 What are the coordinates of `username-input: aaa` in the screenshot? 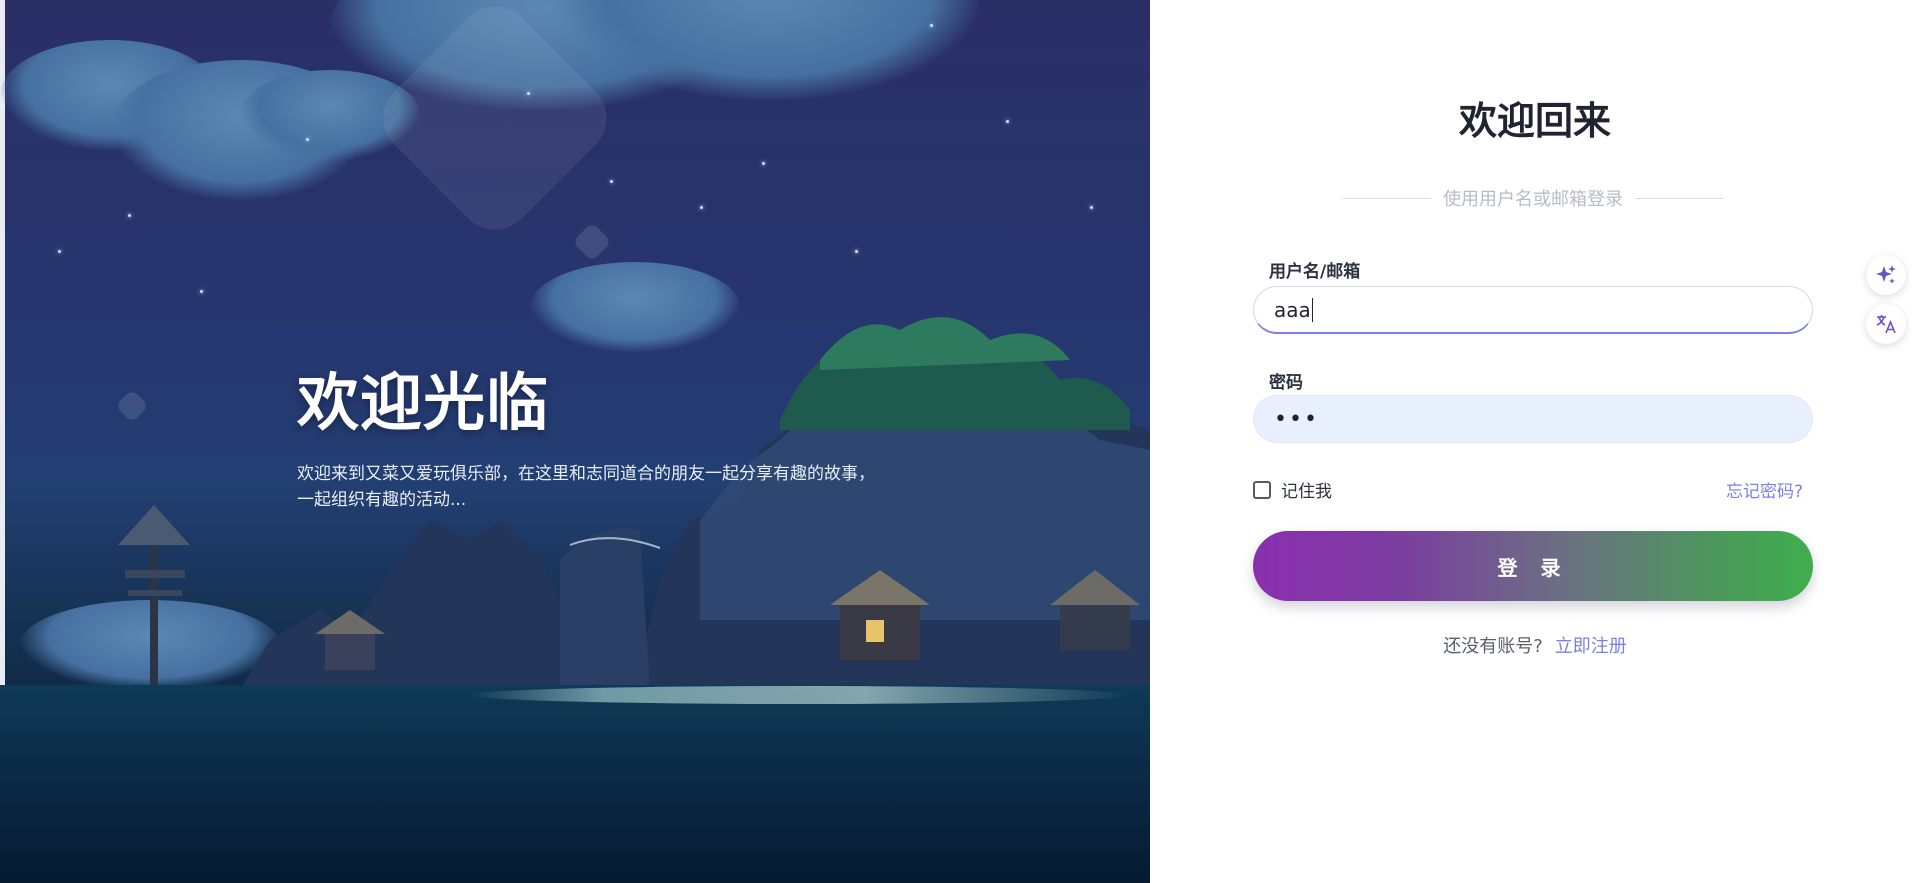 It's located at (1533, 310).